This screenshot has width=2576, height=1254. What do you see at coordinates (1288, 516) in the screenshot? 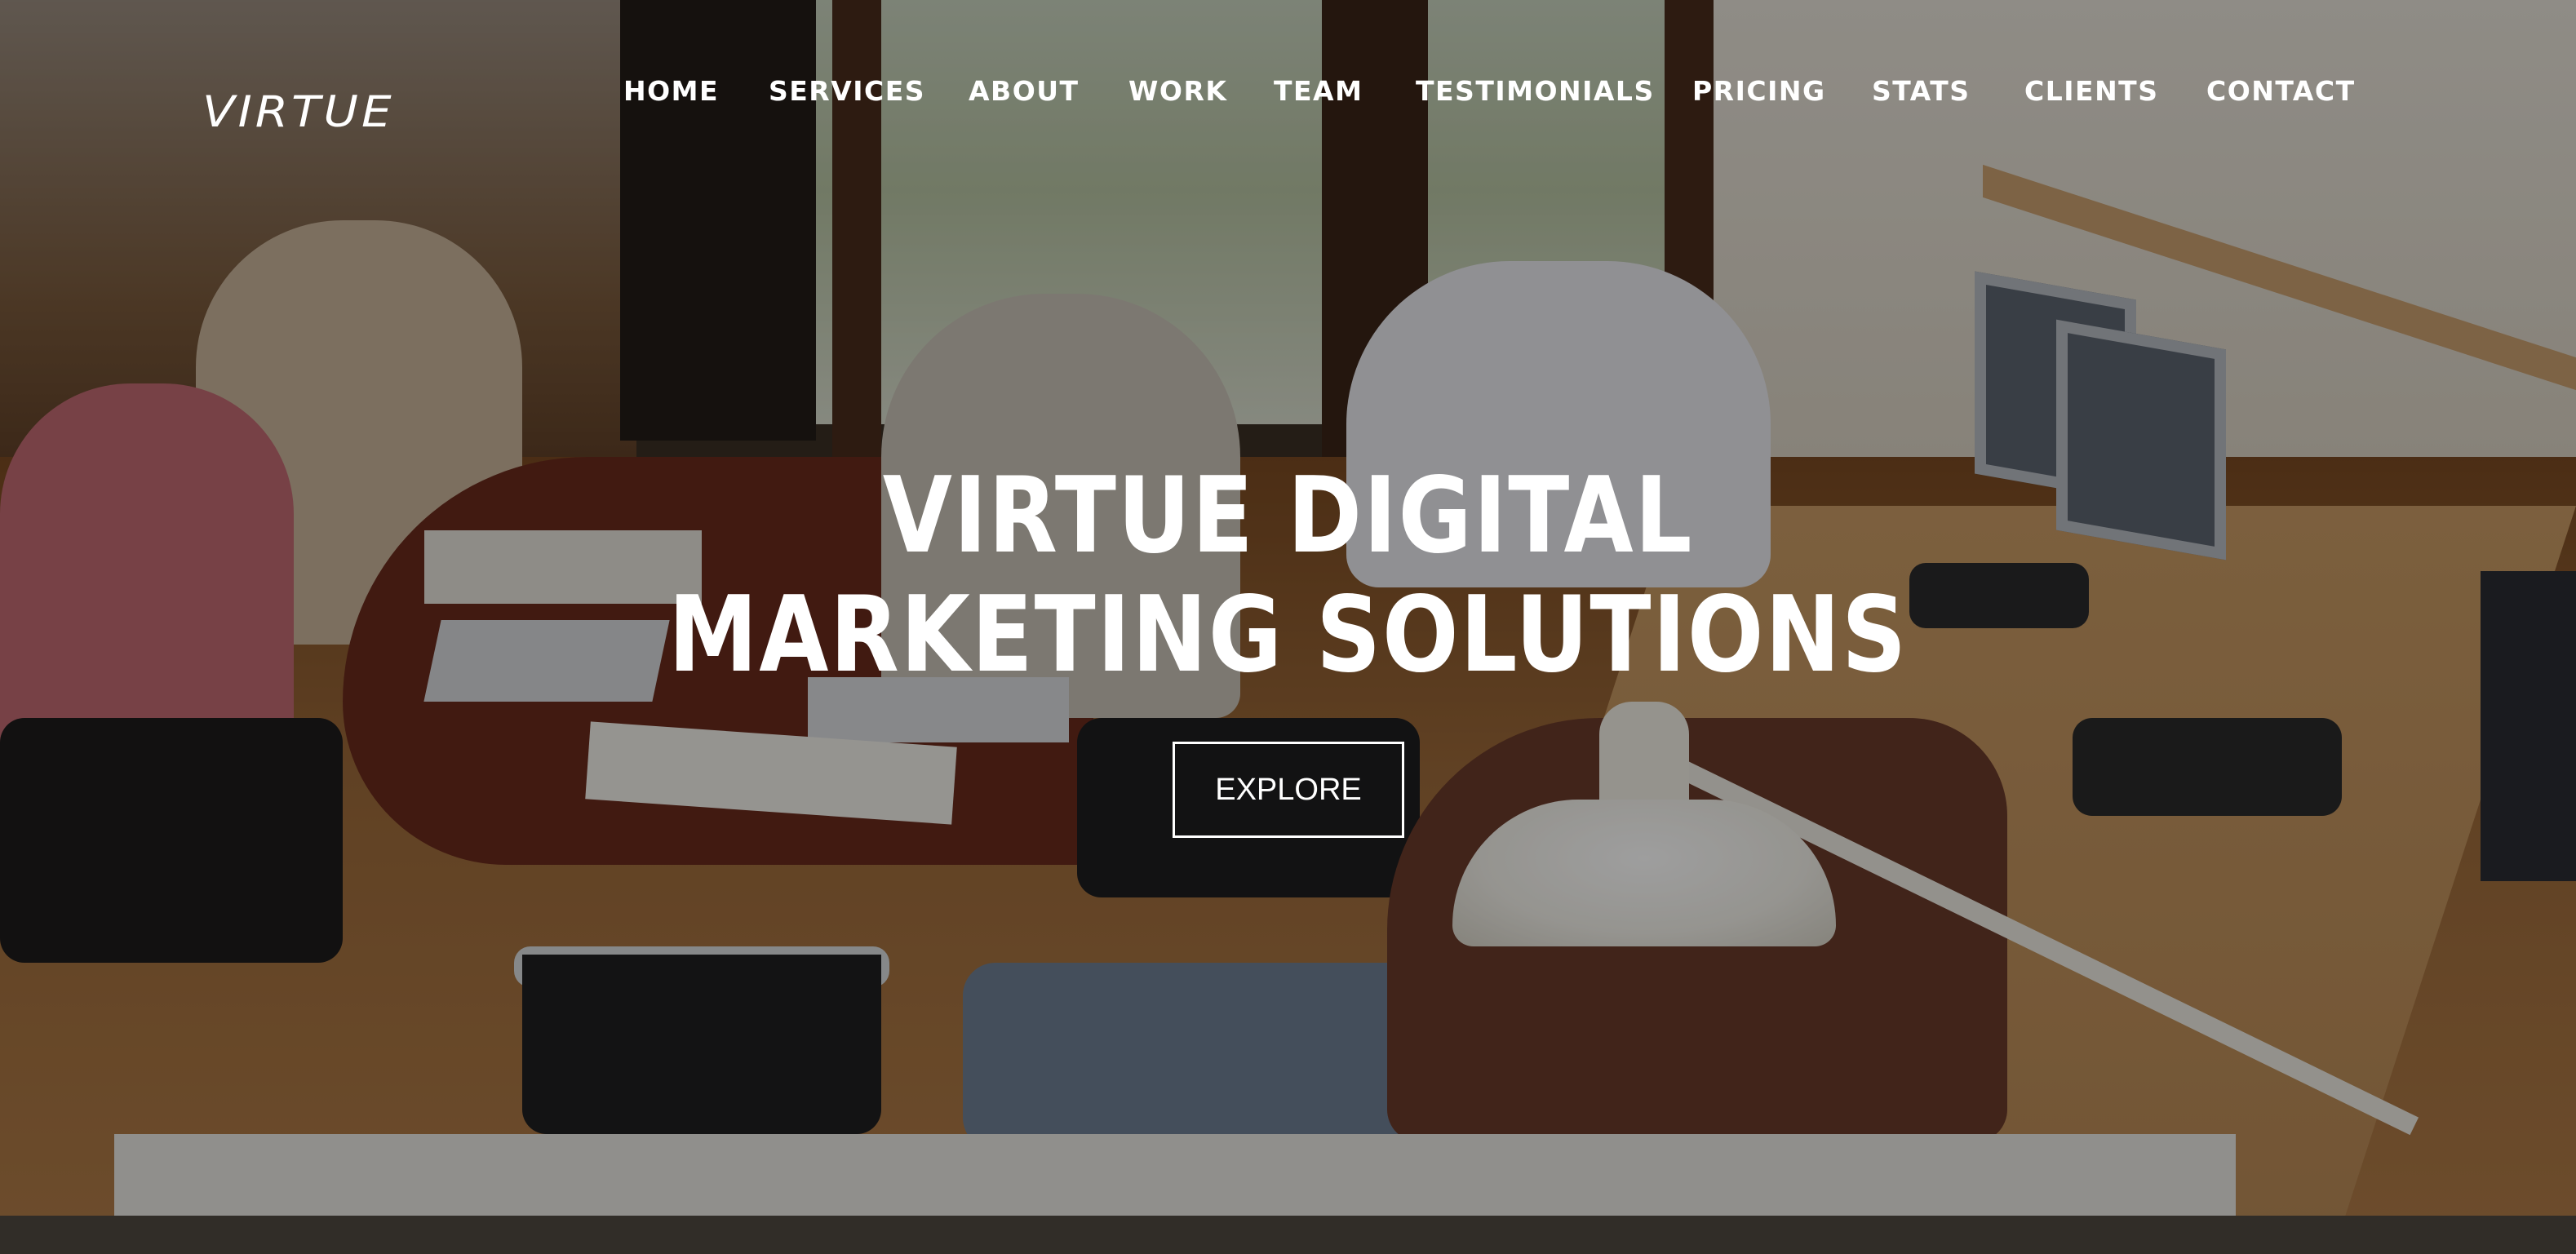
I see `hero-headline-line-1: Virtue Digital` at bounding box center [1288, 516].